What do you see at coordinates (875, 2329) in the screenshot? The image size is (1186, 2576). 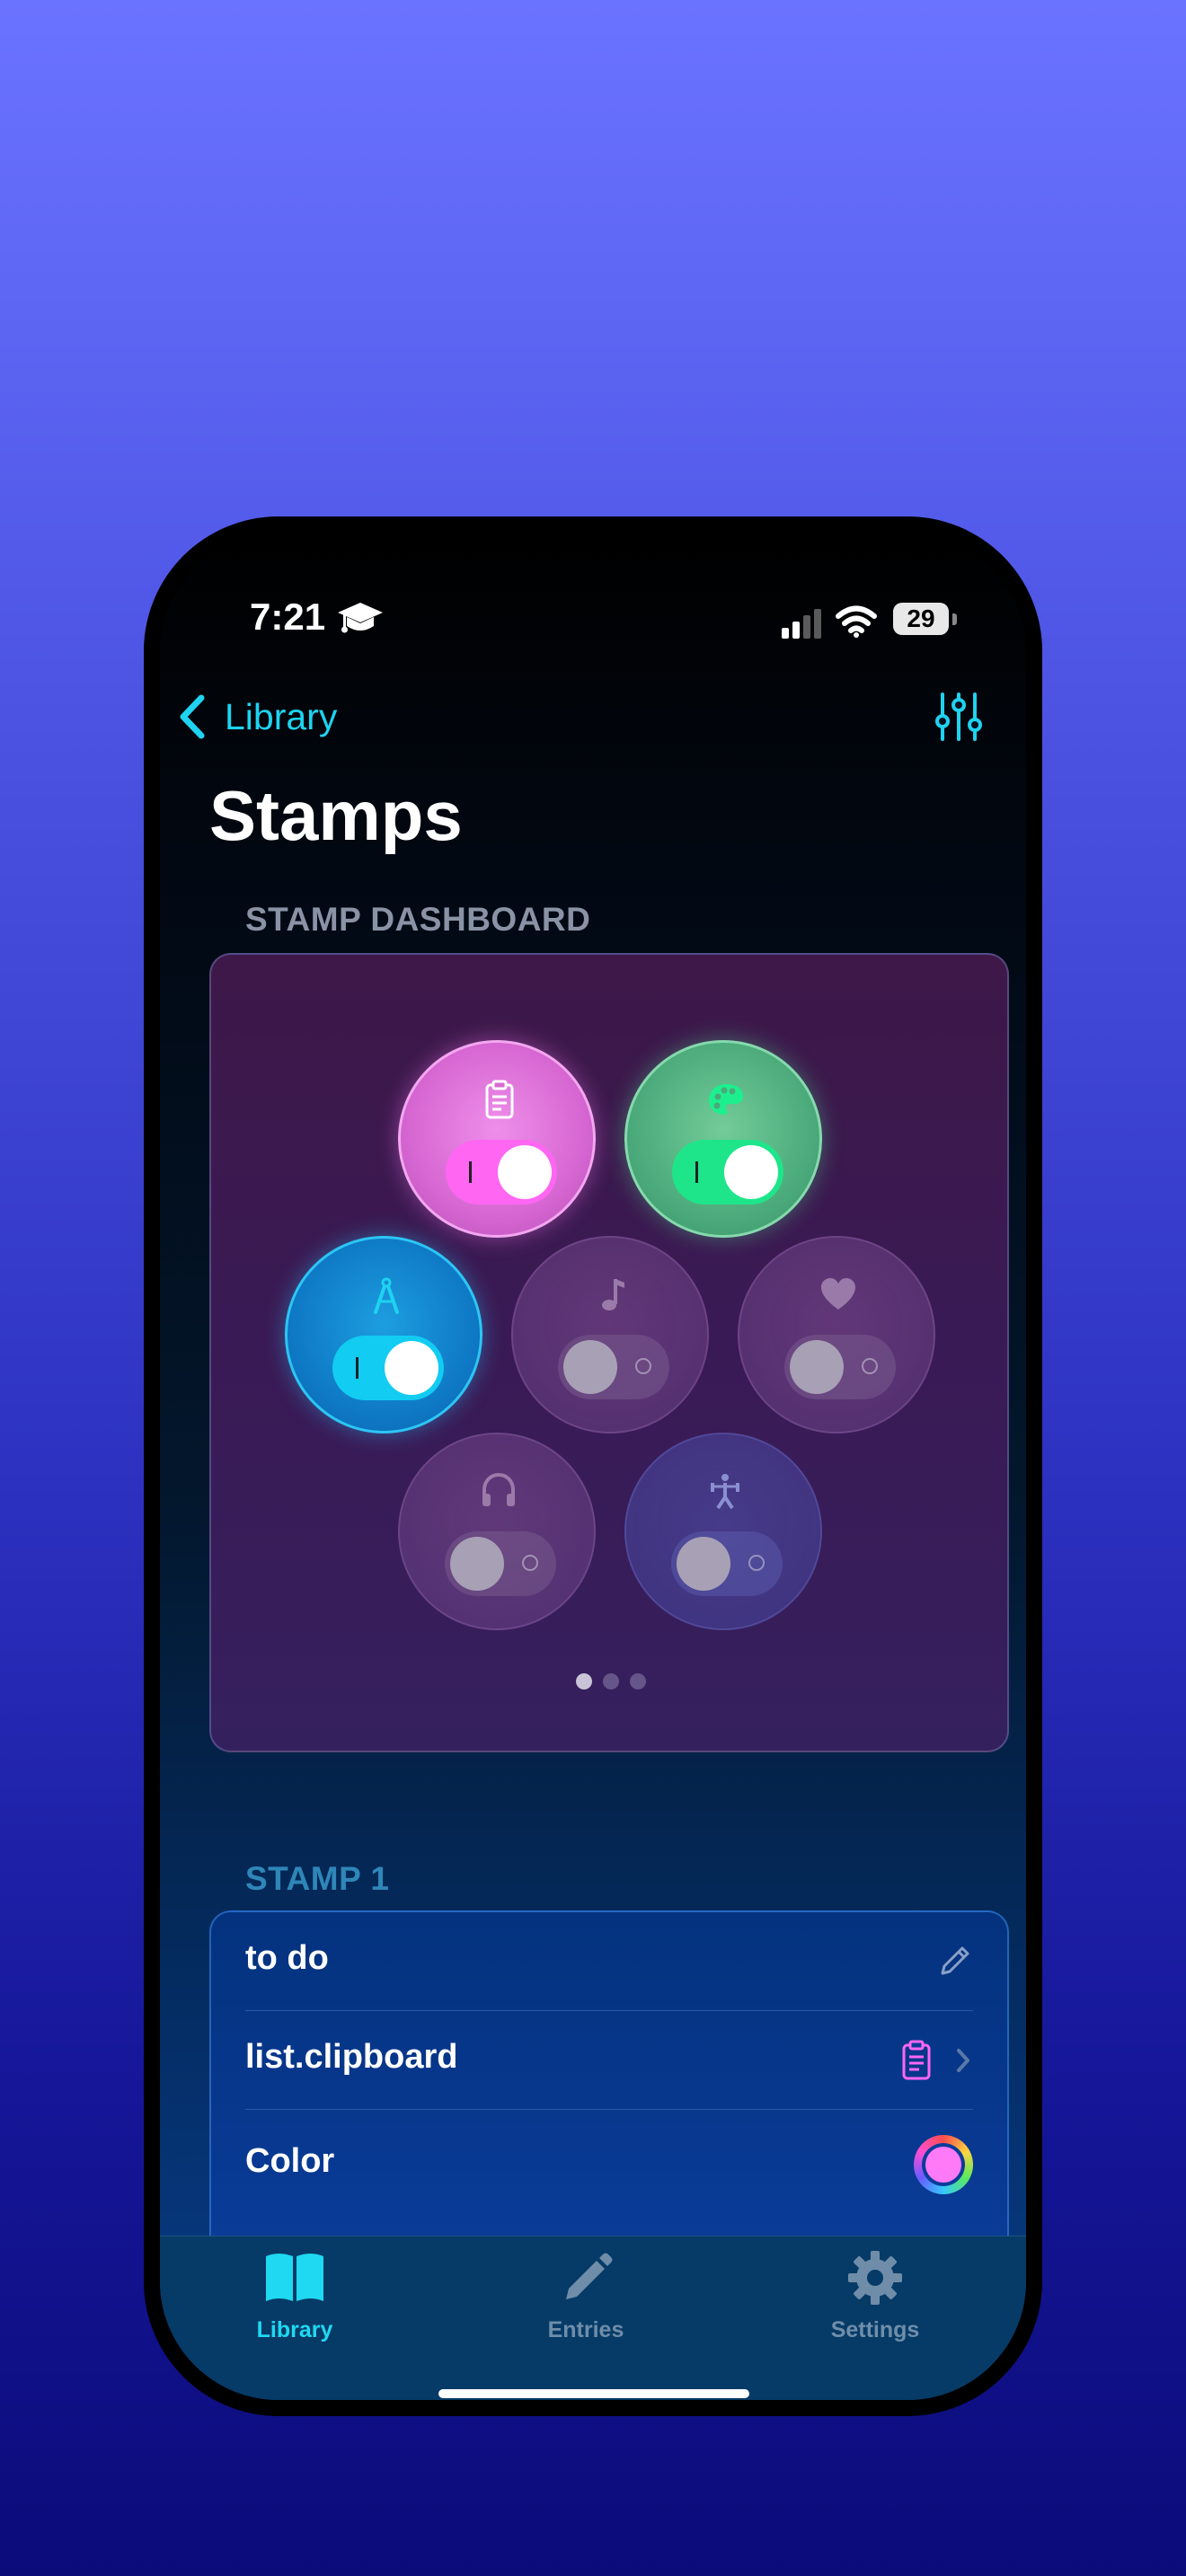 I see `tab-settings-label: Settings` at bounding box center [875, 2329].